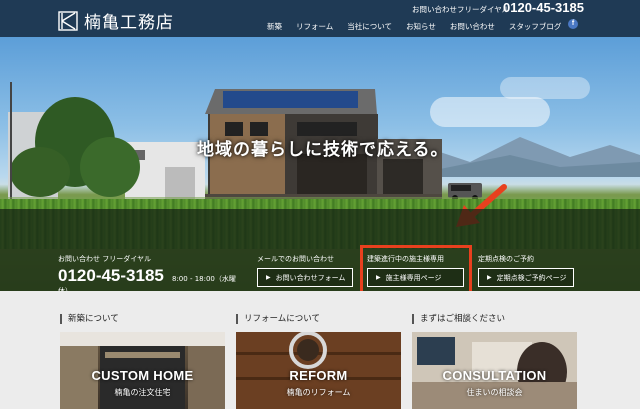 Image resolution: width=640 pixels, height=409 pixels. I want to click on card-custom-home: CUSTOM HOME 楠亀の注文住宅, so click(142, 370).